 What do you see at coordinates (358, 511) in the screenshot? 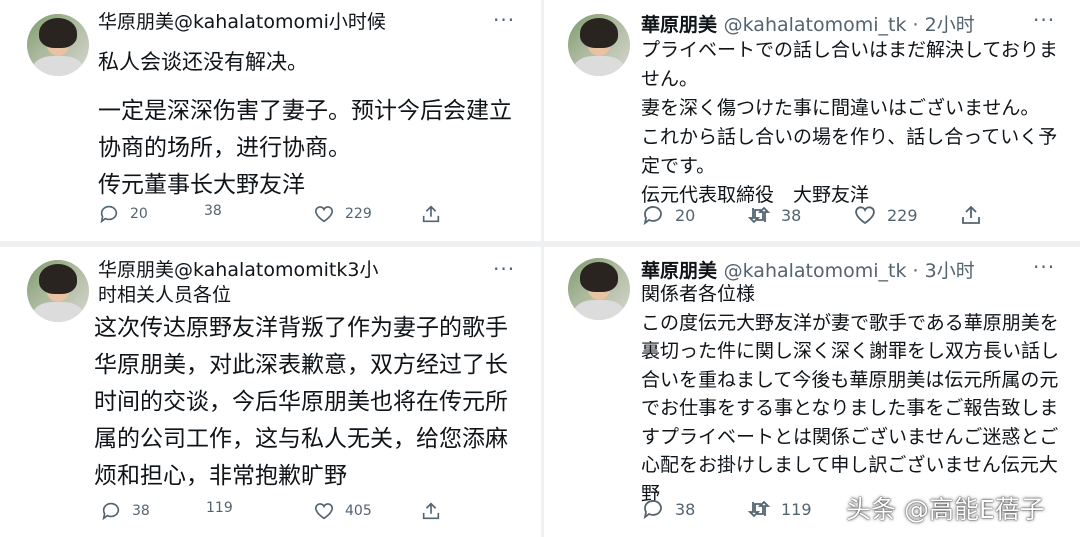
I see `like-count: 405` at bounding box center [358, 511].